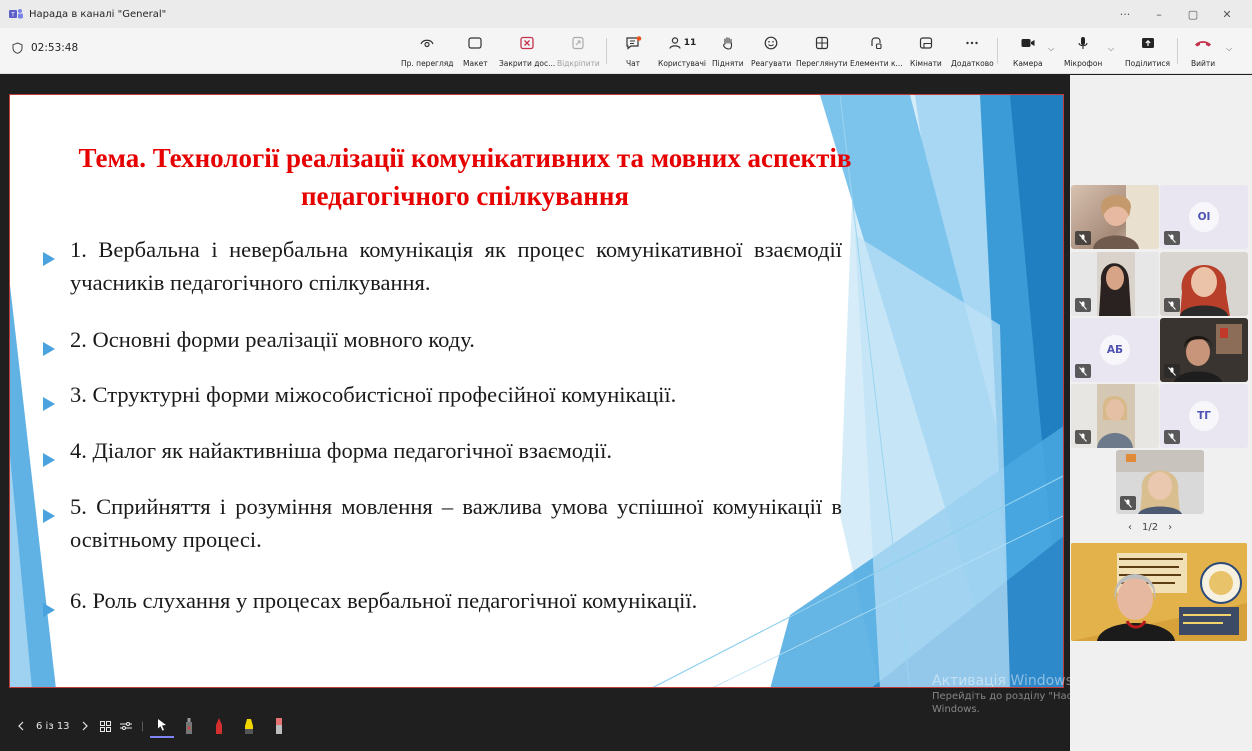  What do you see at coordinates (1115, 350) in the screenshot?
I see `participant-avatar-tile: АБ` at bounding box center [1115, 350].